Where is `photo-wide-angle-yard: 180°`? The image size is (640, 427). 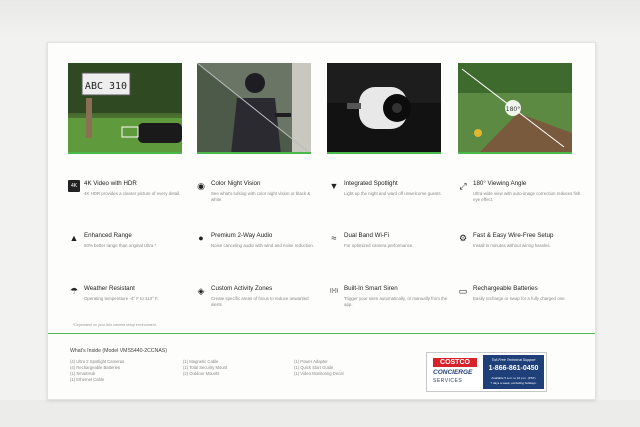
photo-wide-angle-yard: 180° is located at coordinates (515, 108).